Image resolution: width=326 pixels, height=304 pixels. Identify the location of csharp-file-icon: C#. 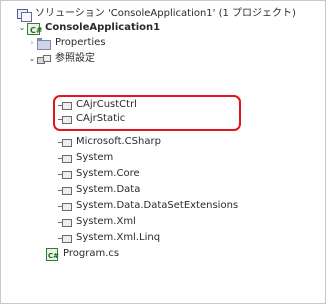
(52, 254).